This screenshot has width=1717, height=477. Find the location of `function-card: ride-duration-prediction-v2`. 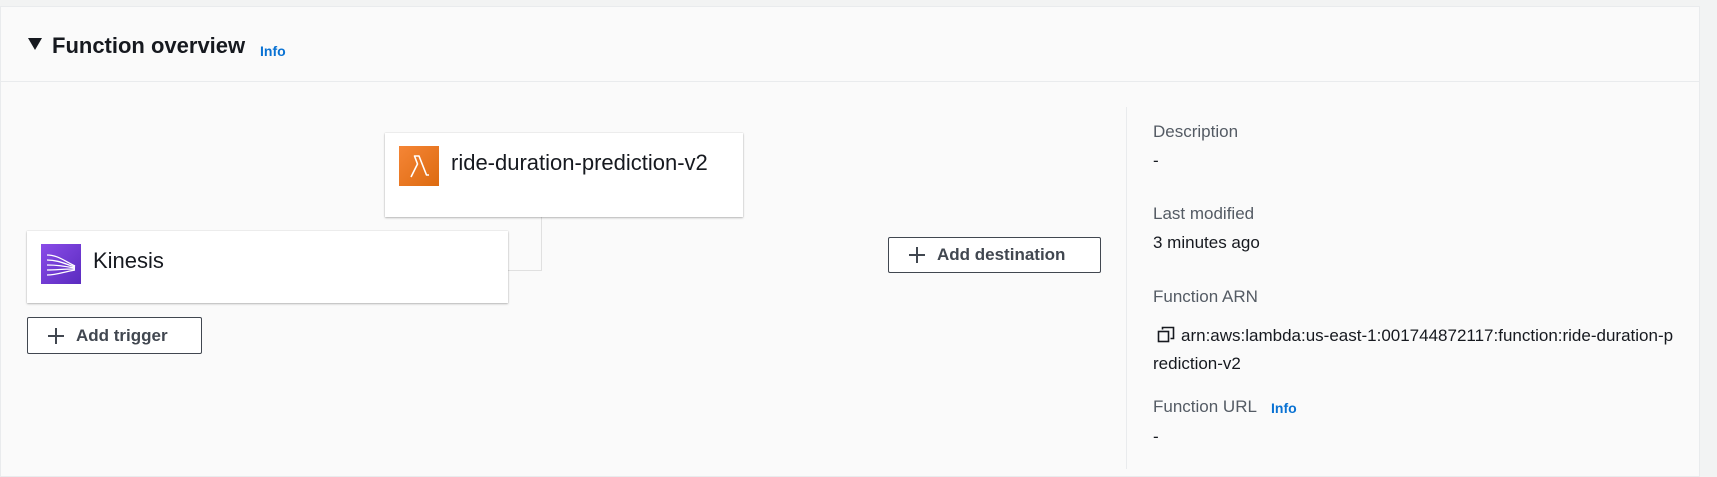

function-card: ride-duration-prediction-v2 is located at coordinates (564, 175).